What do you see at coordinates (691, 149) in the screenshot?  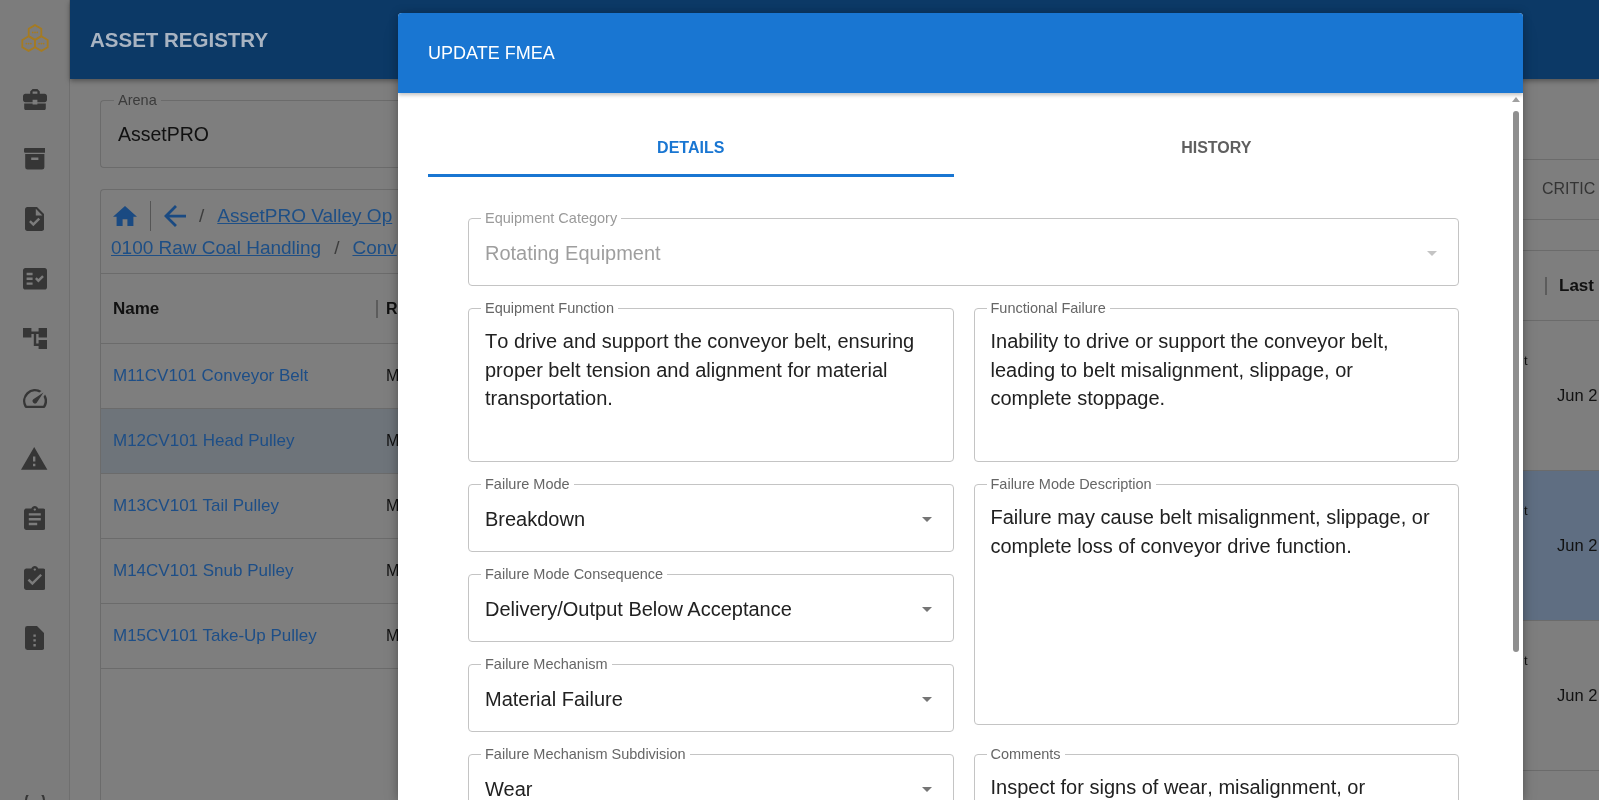 I see `tab: DETAILS` at bounding box center [691, 149].